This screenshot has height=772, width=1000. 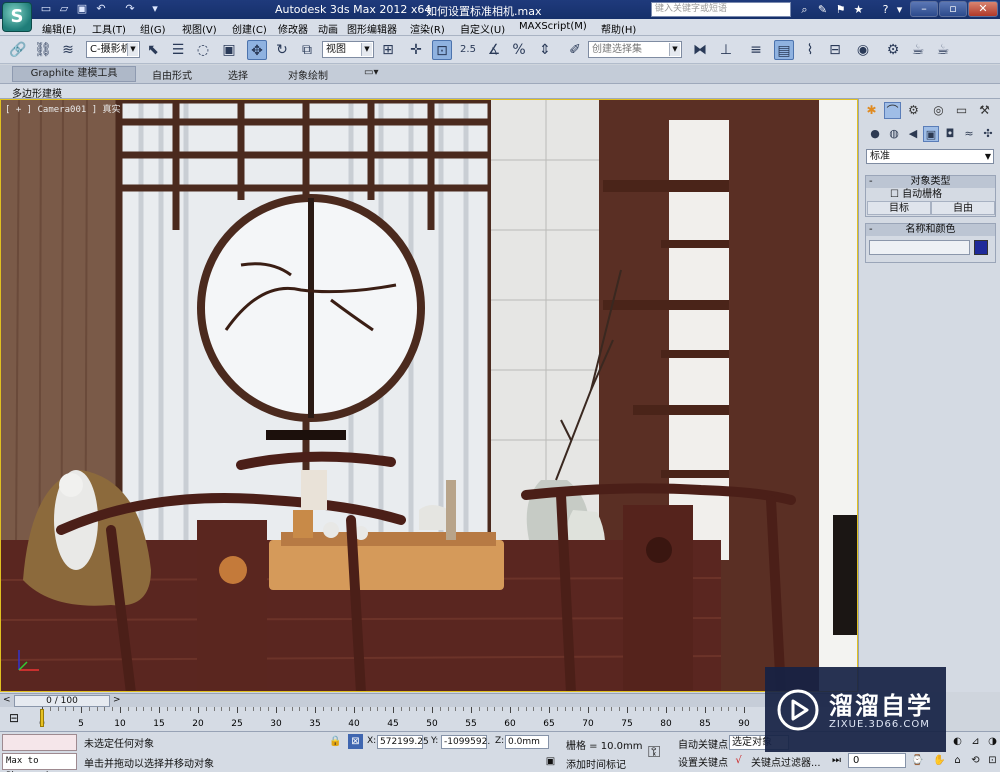 I want to click on app-logo-icon: S, so click(x=17, y=17).